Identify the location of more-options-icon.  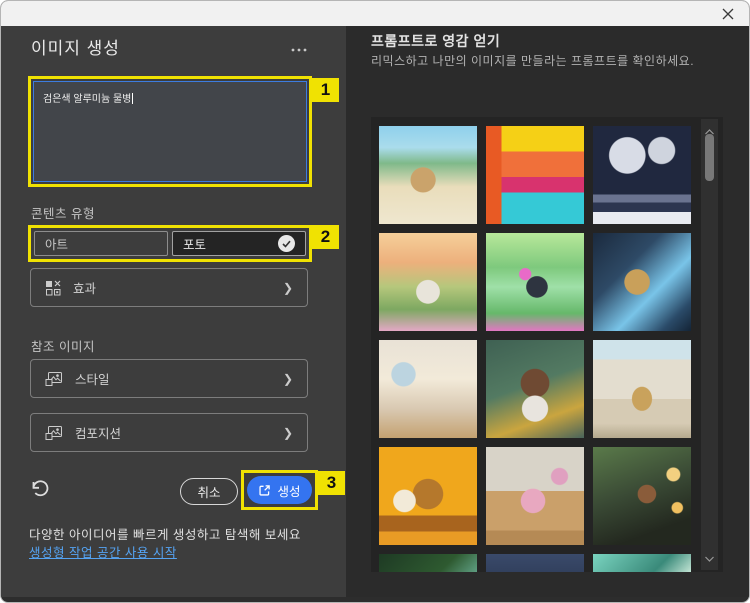
(299, 50).